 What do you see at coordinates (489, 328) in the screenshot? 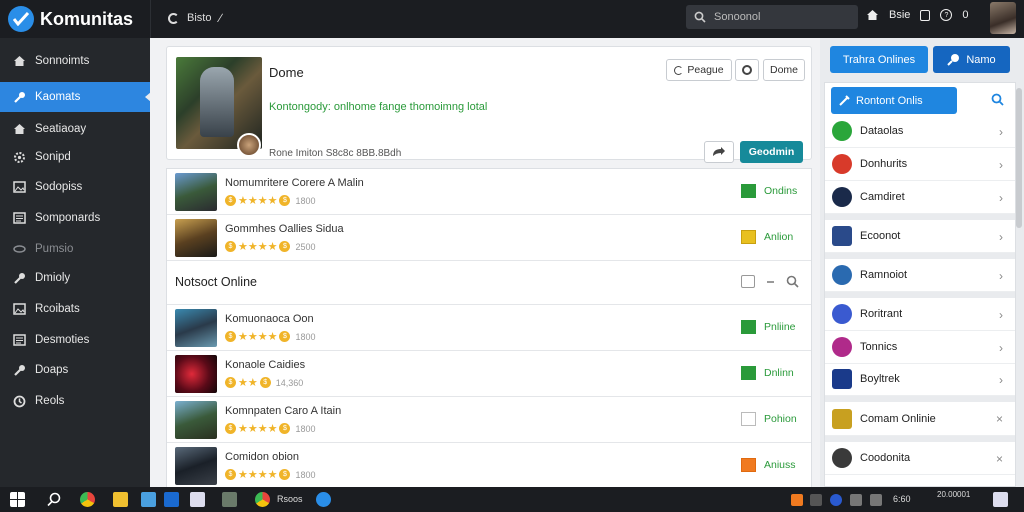
I see `list-item: Komuonaoca Oon $ ★★★★ $ 1800 Pnliine` at bounding box center [489, 328].